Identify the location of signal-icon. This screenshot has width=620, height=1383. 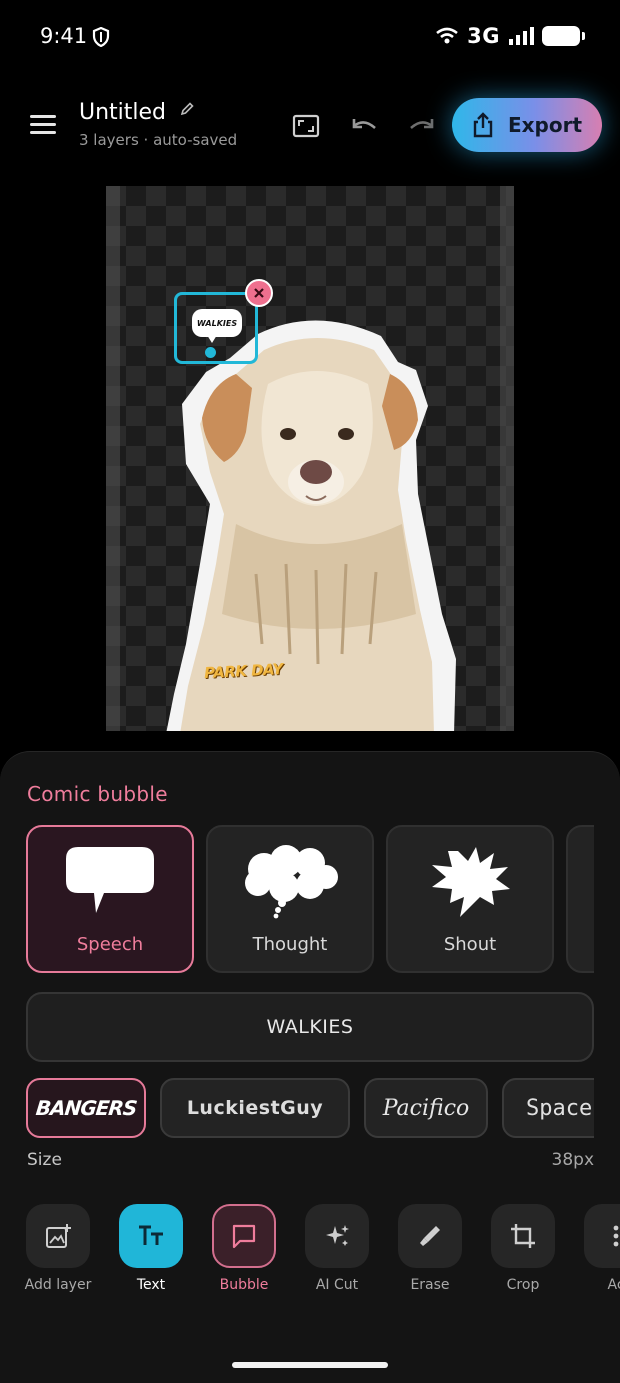
(521, 36).